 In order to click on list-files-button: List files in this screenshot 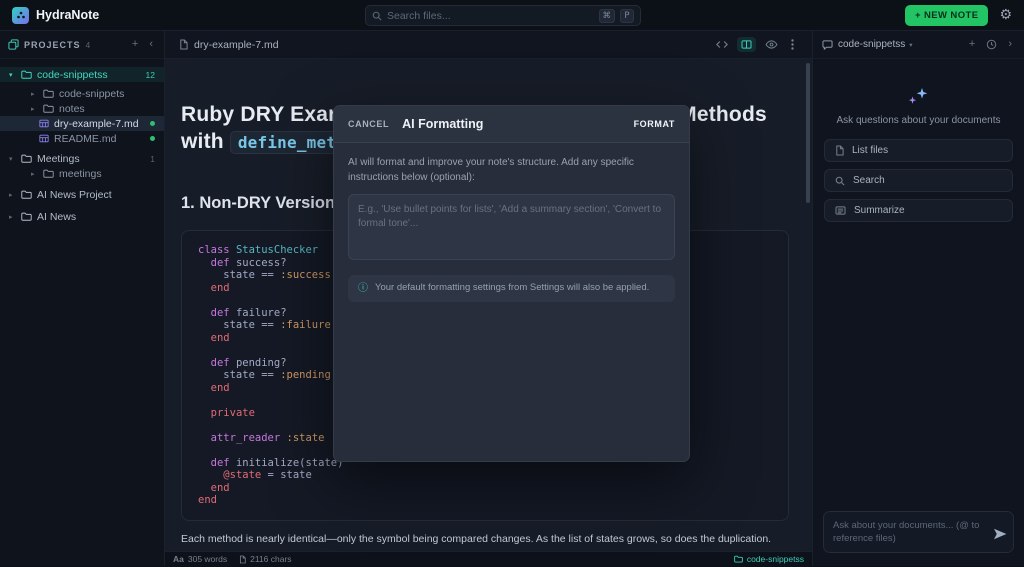, I will do `click(918, 150)`.